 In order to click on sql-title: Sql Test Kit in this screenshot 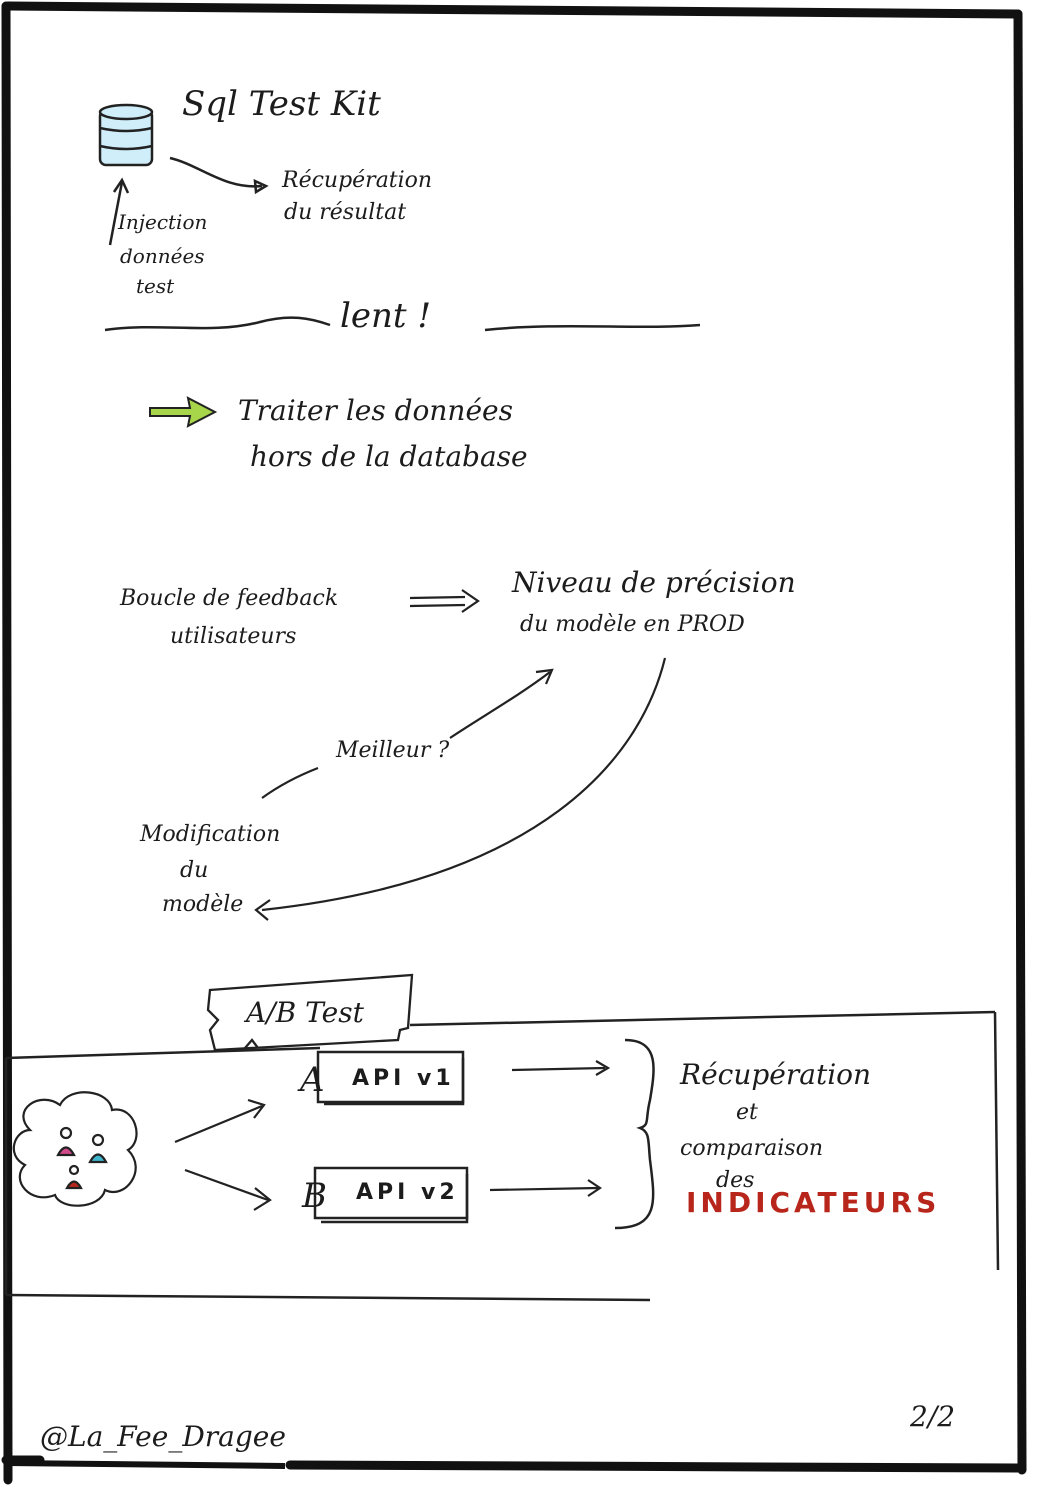, I will do `click(281, 104)`.